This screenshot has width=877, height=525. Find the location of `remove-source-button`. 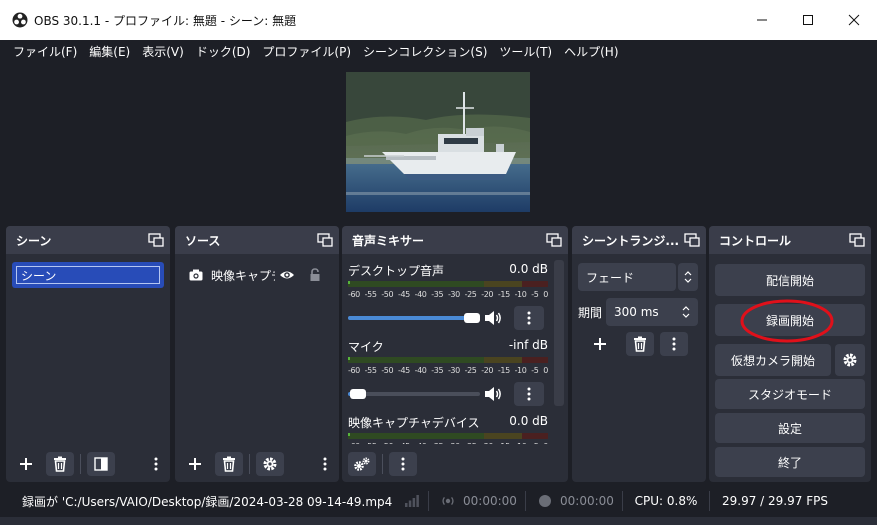

remove-source-button is located at coordinates (229, 464).